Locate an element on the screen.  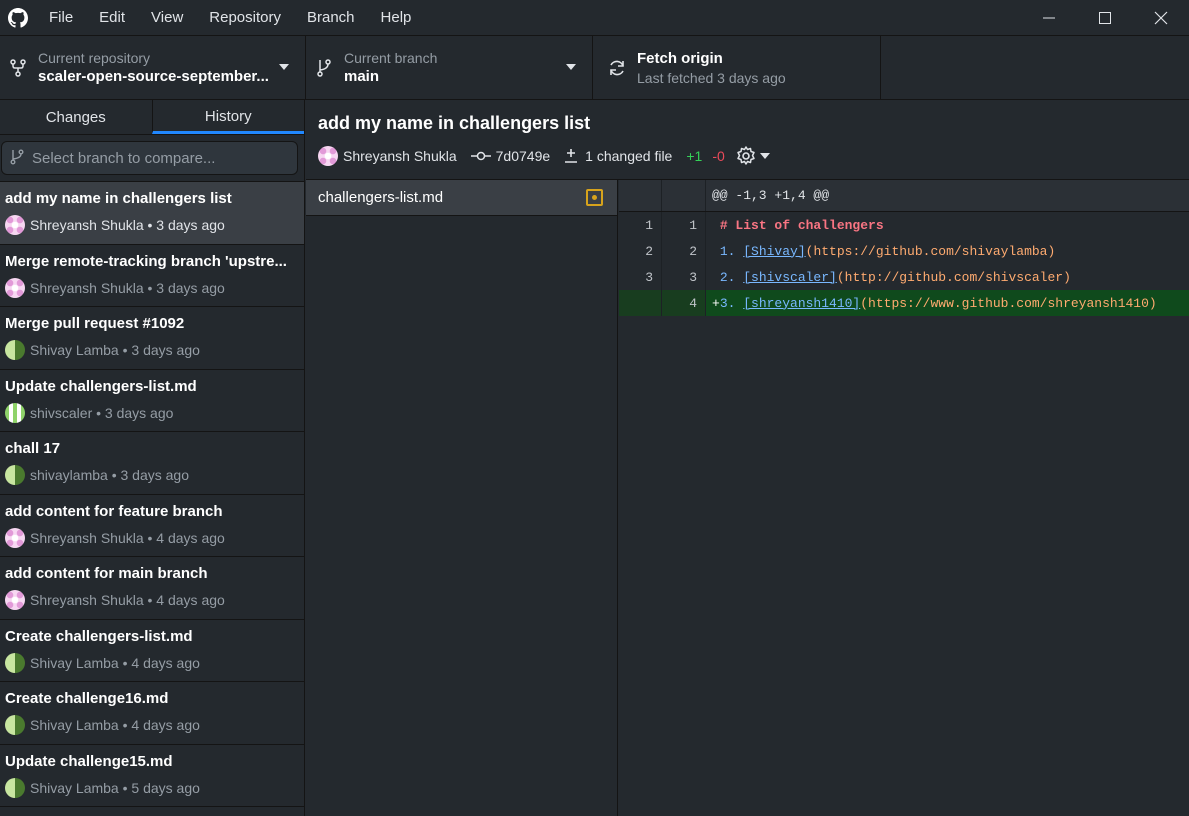
code-token: # List of challengers is located at coordinates (801, 225).